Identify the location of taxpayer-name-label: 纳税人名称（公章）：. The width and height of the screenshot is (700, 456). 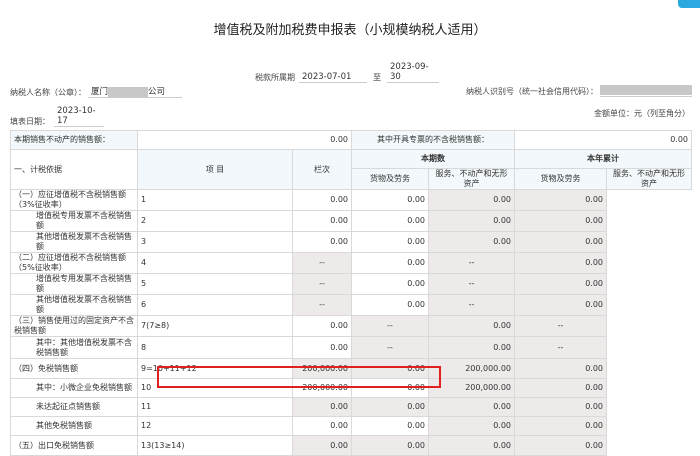
(48, 92).